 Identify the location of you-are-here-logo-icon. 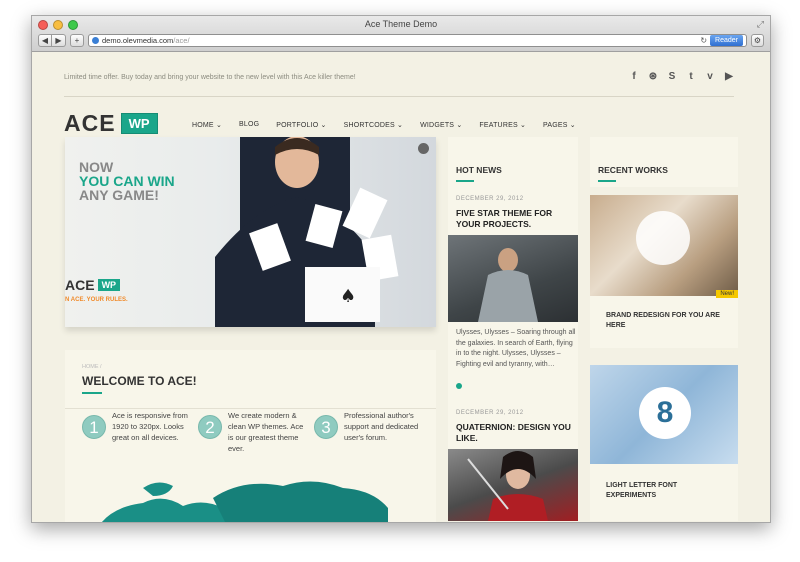
(663, 238).